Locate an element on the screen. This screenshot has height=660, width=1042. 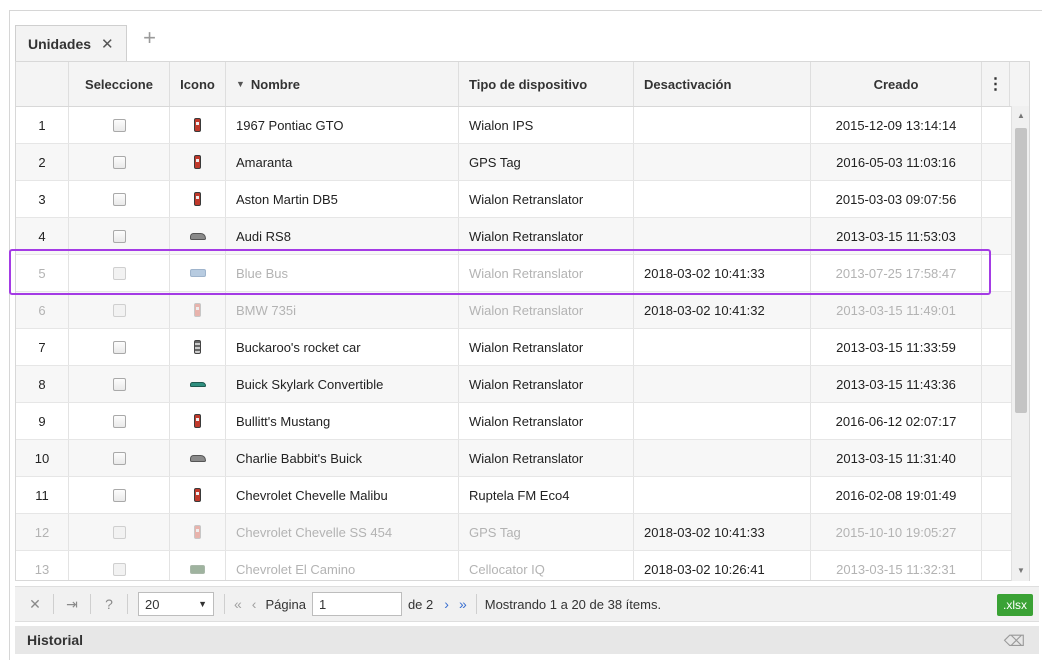
sort-desc-icon: ▼ is located at coordinates (240, 84).